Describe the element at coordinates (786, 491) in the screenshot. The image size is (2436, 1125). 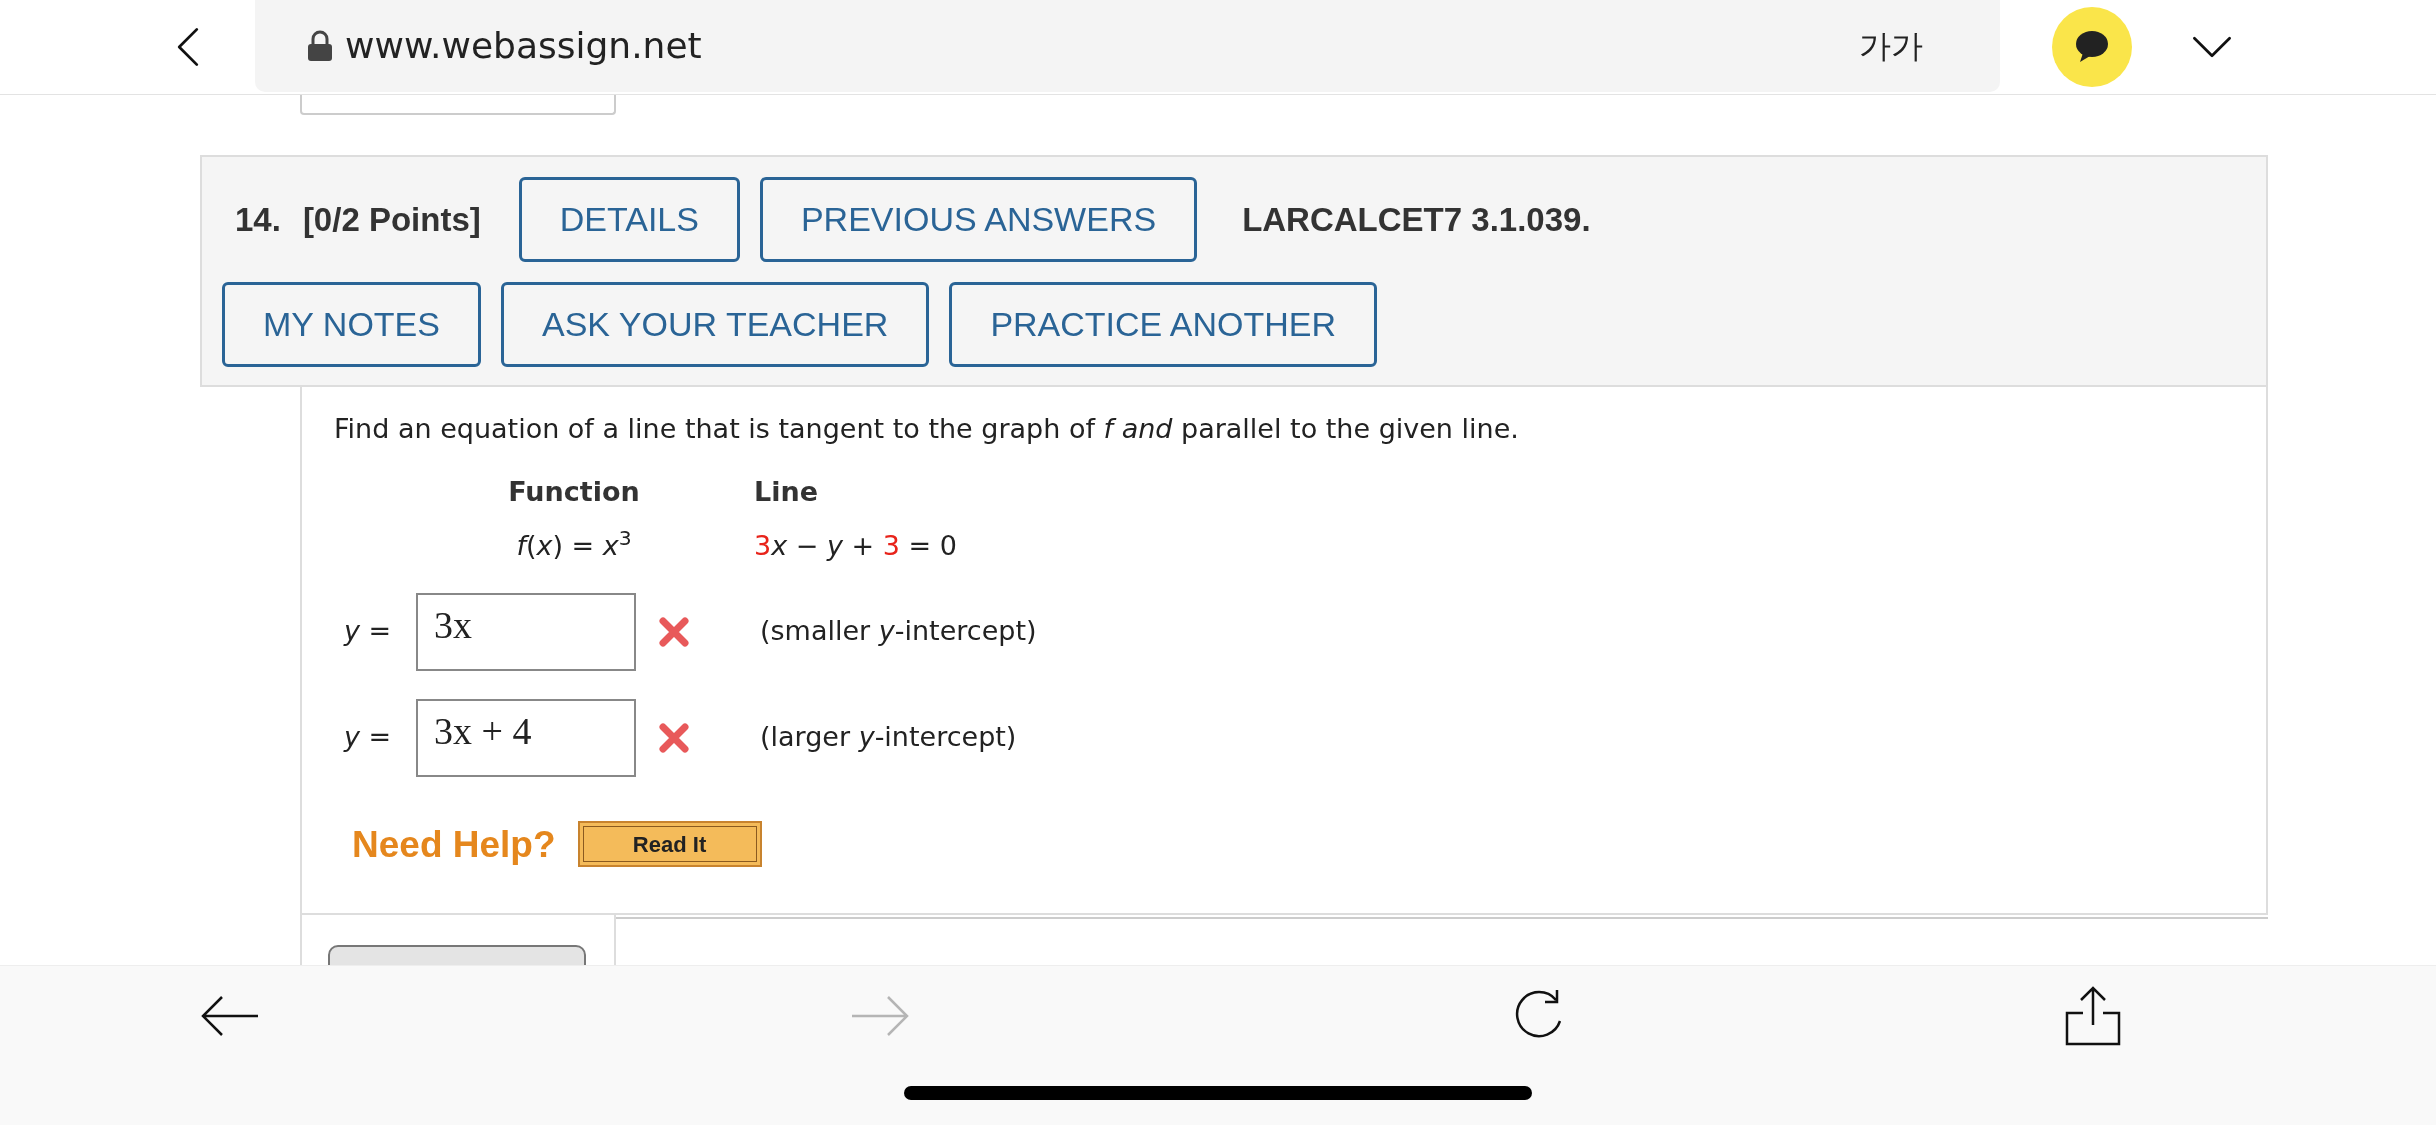
I see `column-header: Line` at that location.